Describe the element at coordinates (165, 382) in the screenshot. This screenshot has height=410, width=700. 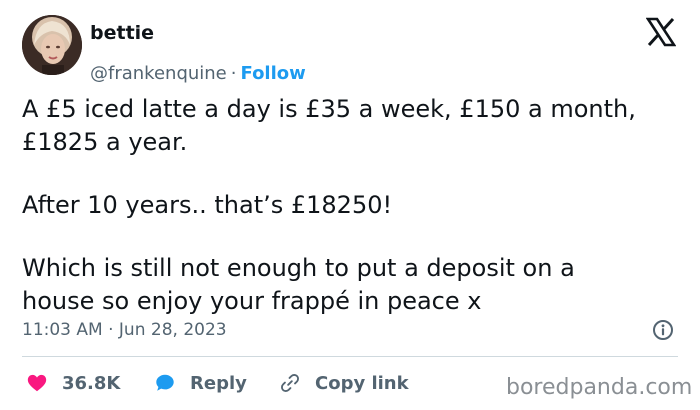
I see `reply-bubble-icon` at that location.